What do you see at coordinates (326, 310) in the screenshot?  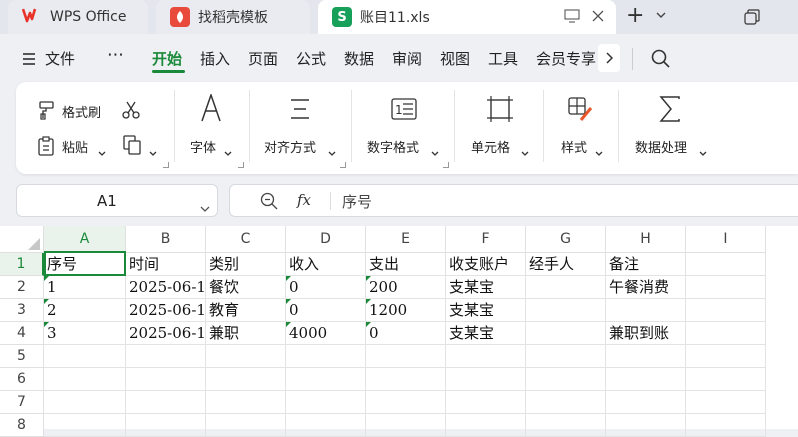 I see `cell-d3: 0` at bounding box center [326, 310].